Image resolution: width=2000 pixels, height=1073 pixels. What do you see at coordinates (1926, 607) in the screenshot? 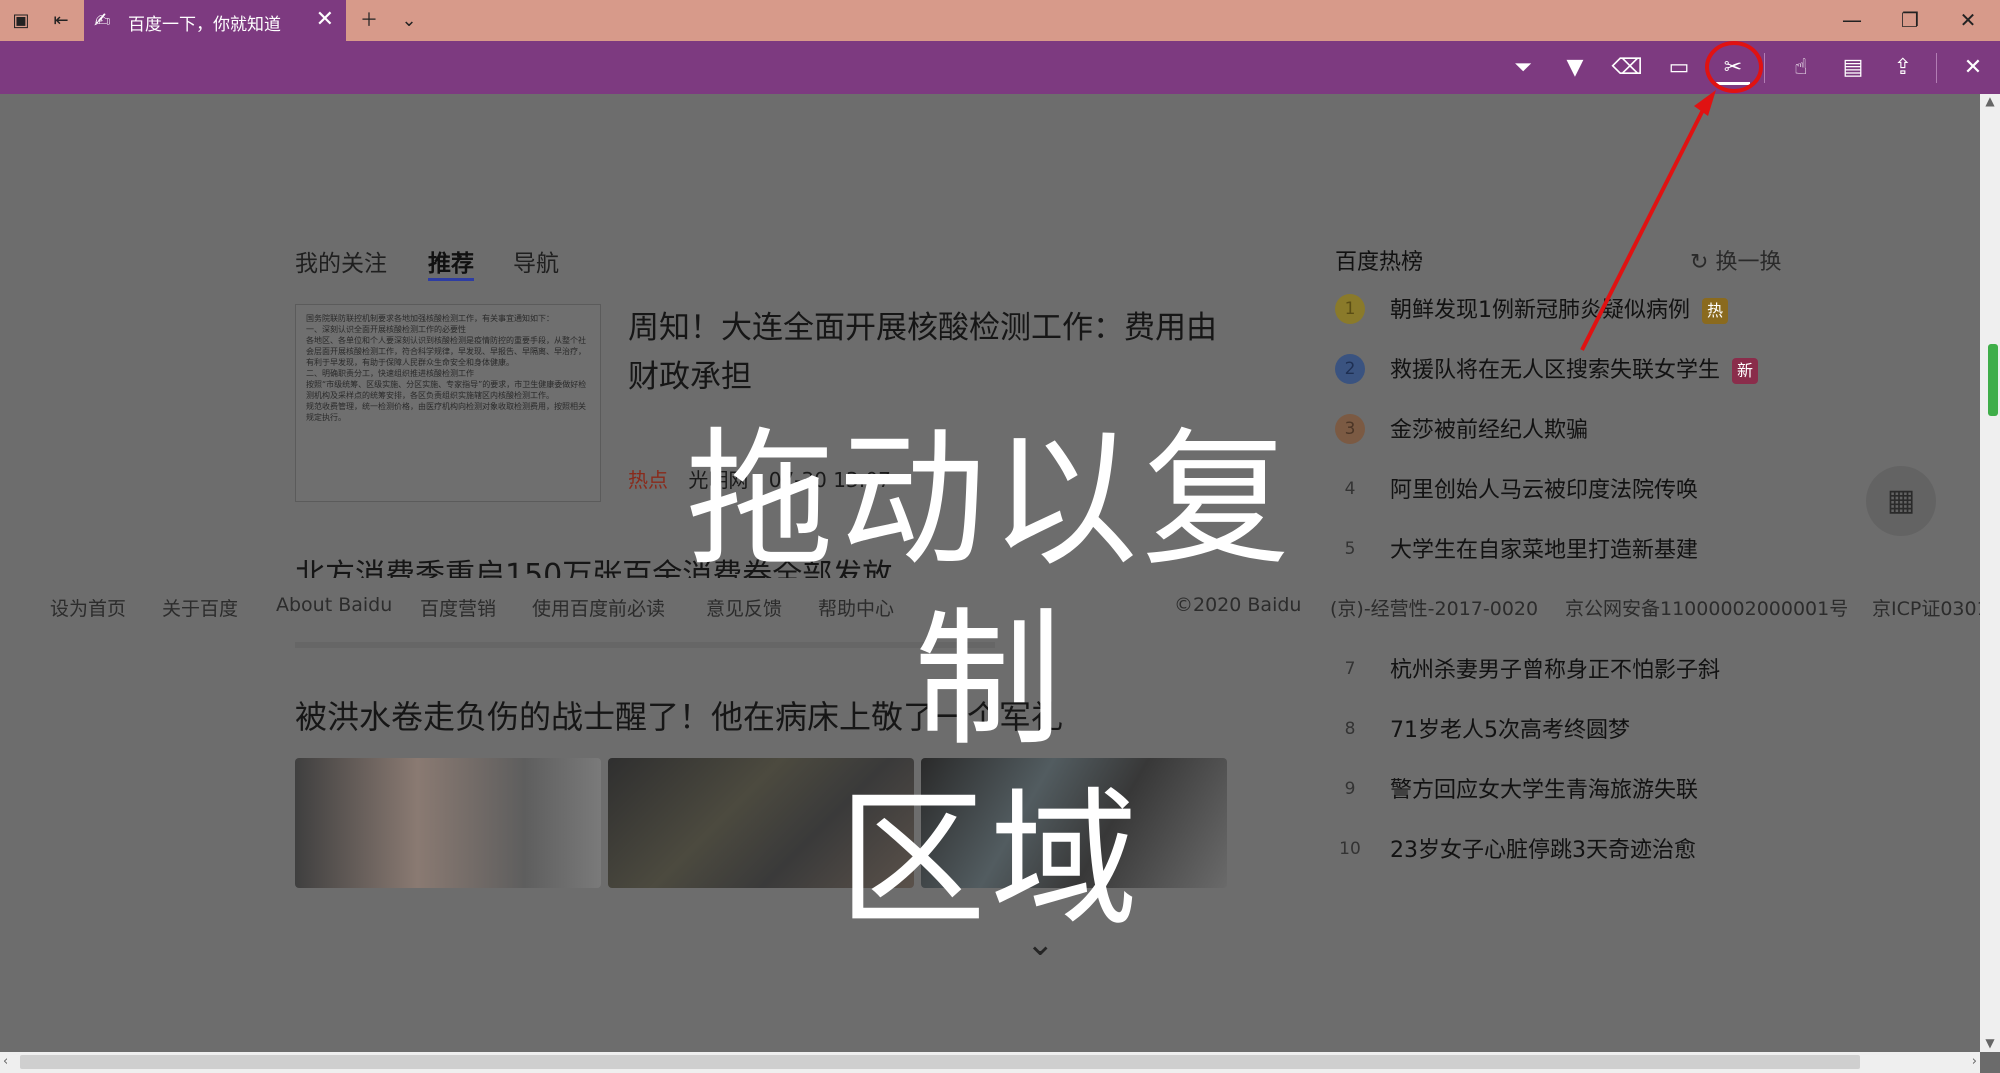
I see `footer-license: 京ICP证030173号` at bounding box center [1926, 607].